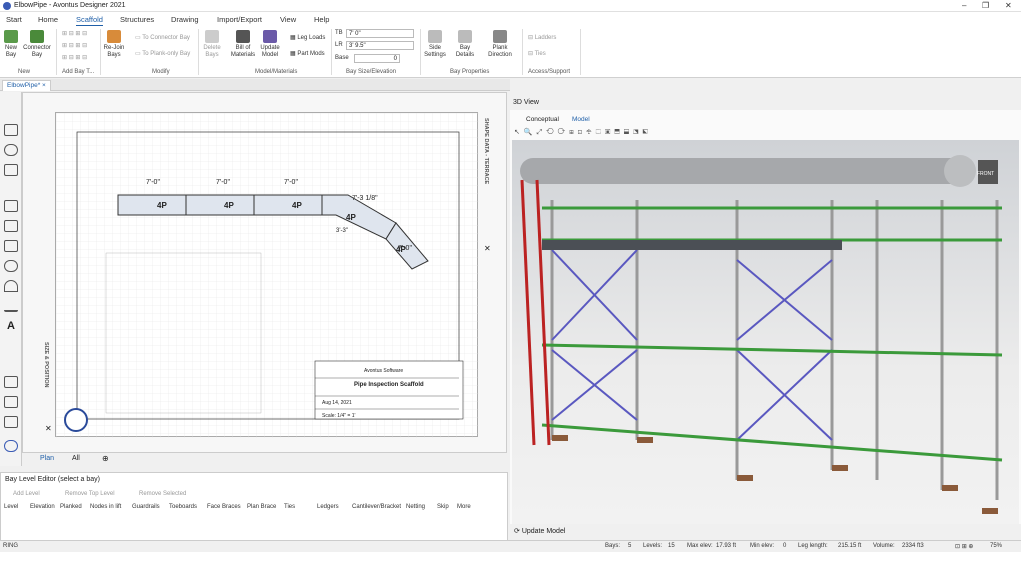 This screenshot has height=575, width=1021. I want to click on col-more: More, so click(464, 507).